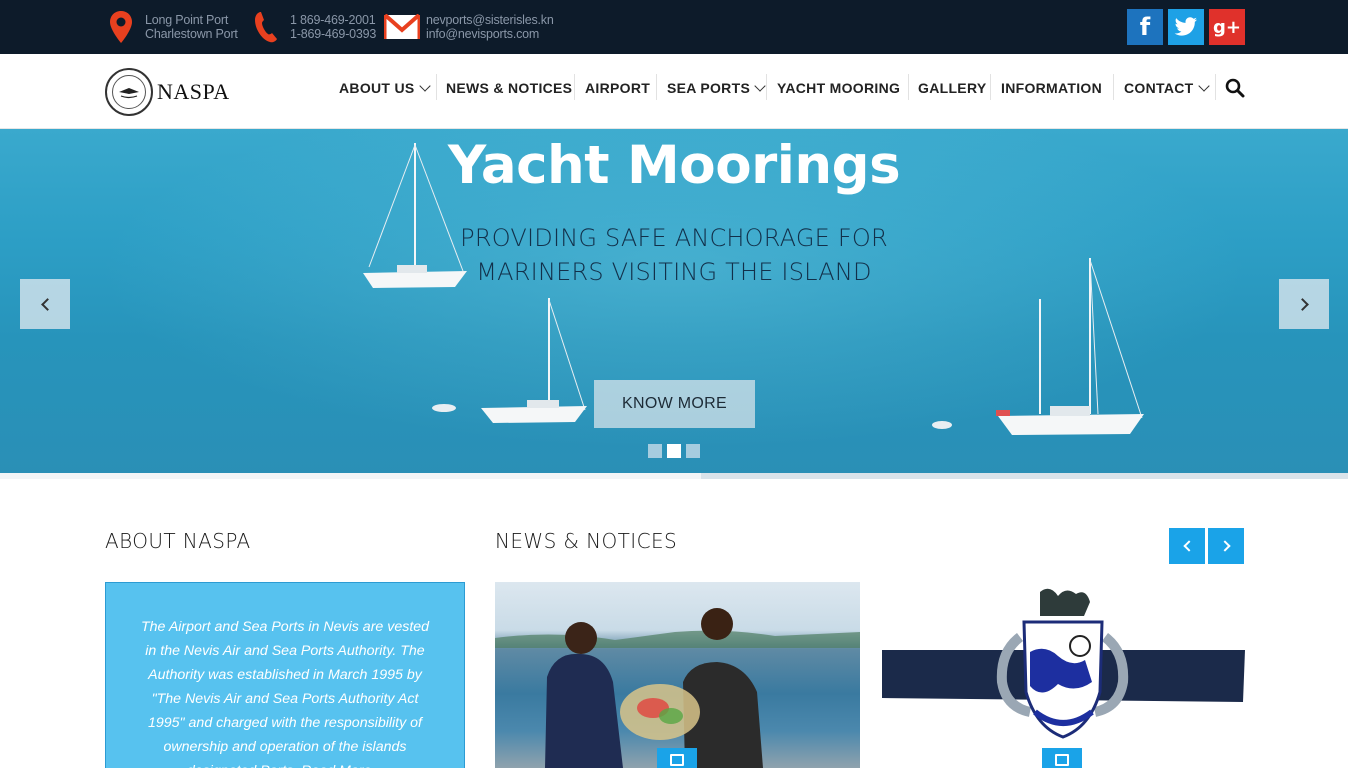  I want to click on slider-next-button, so click(1304, 304).